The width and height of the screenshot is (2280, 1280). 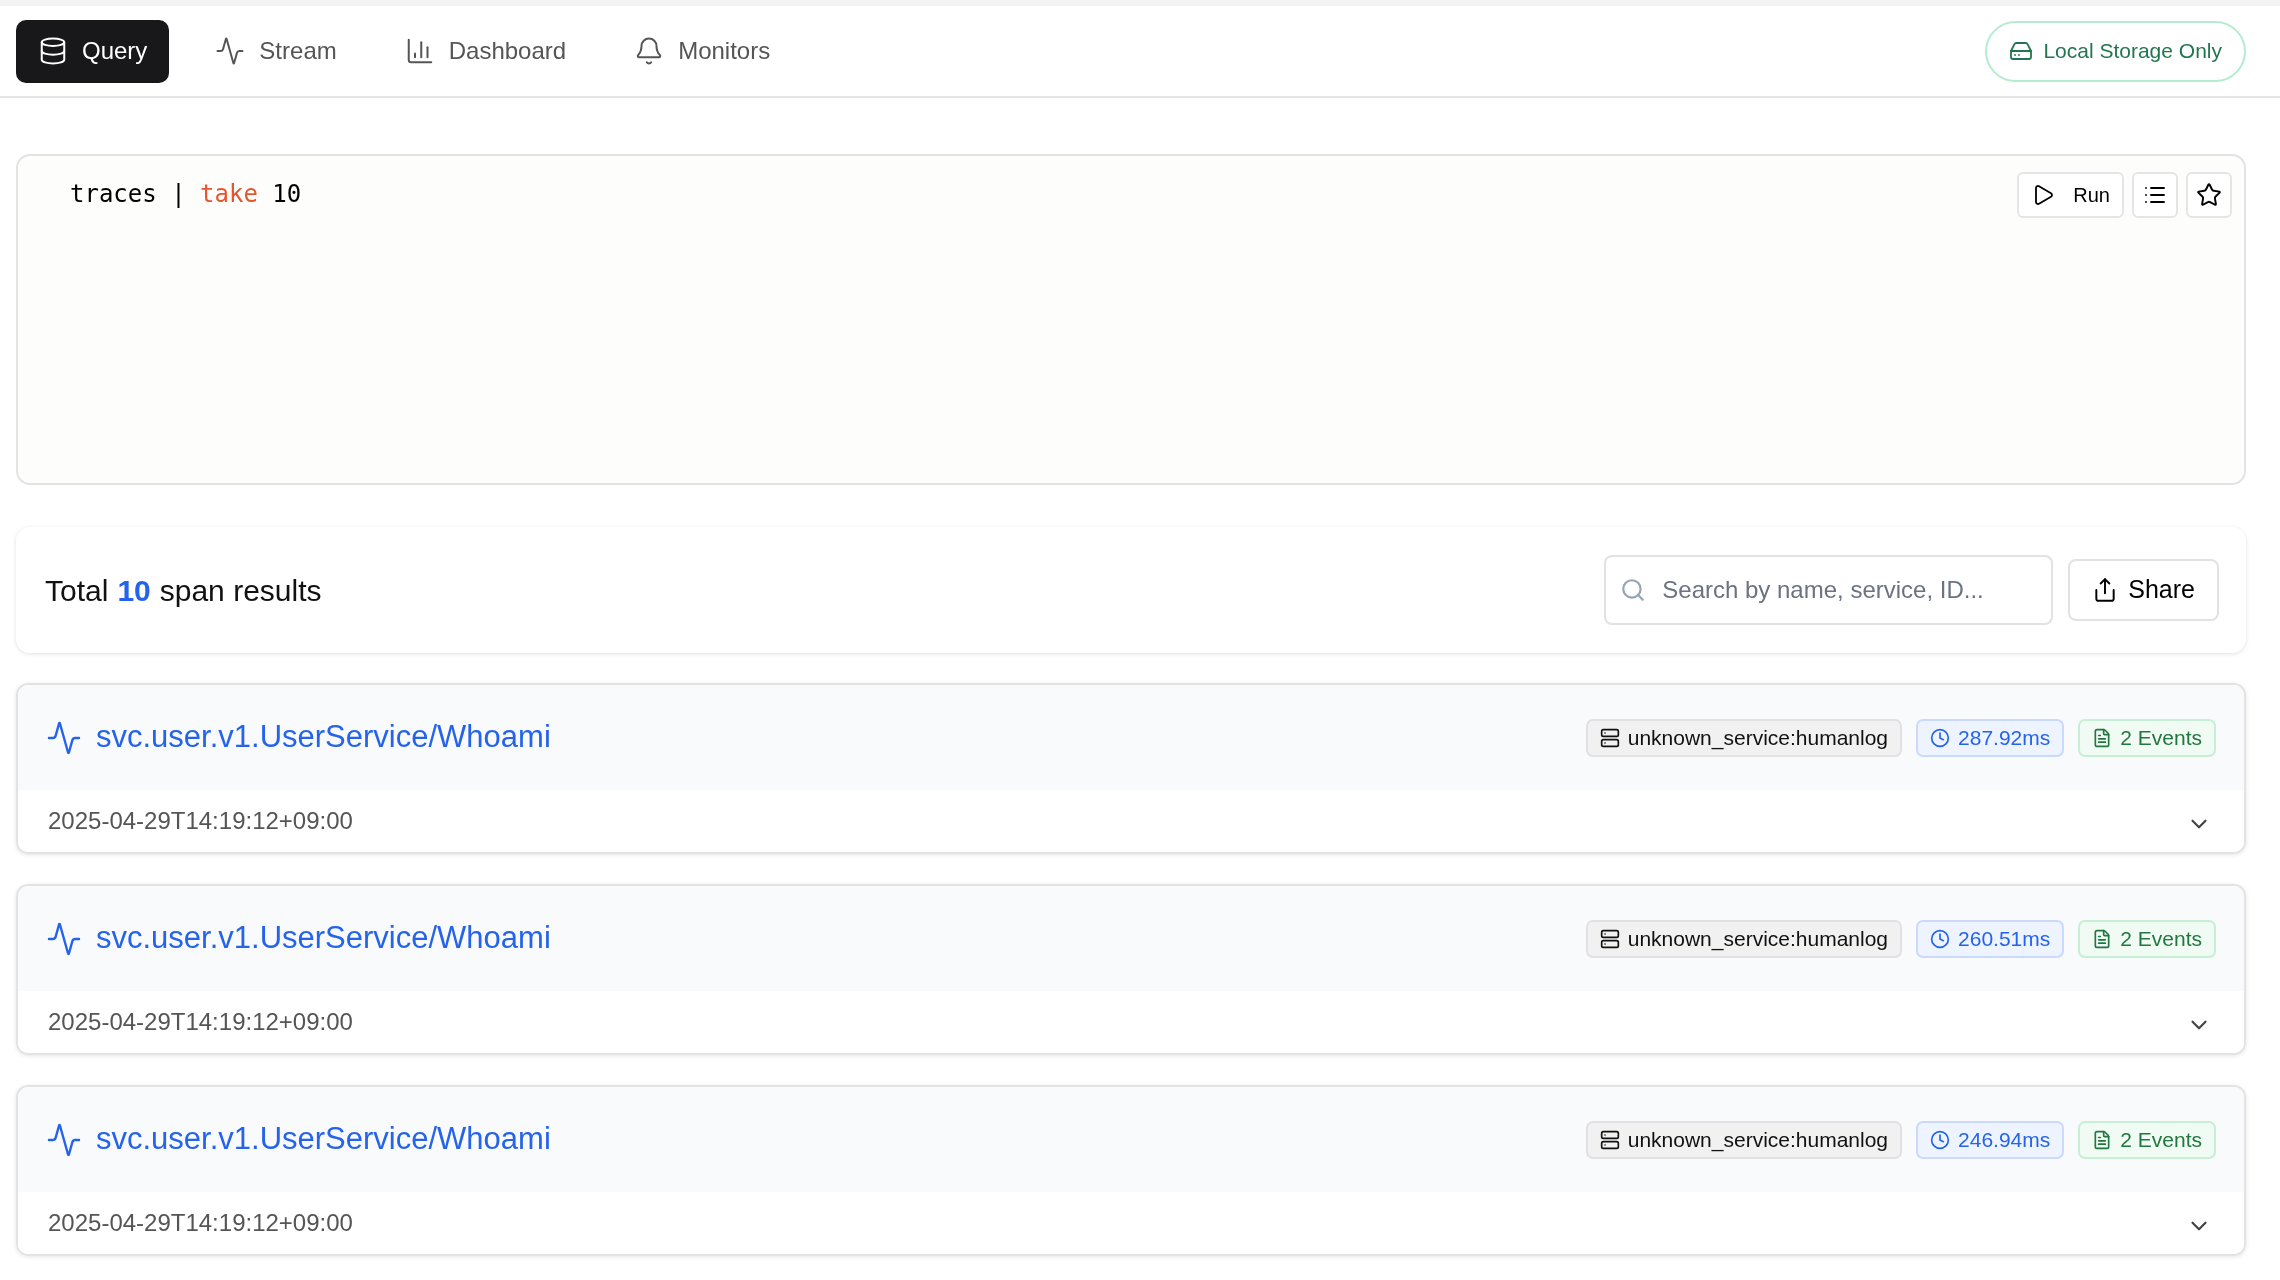 What do you see at coordinates (2143, 590) in the screenshot?
I see `share-button: Share` at bounding box center [2143, 590].